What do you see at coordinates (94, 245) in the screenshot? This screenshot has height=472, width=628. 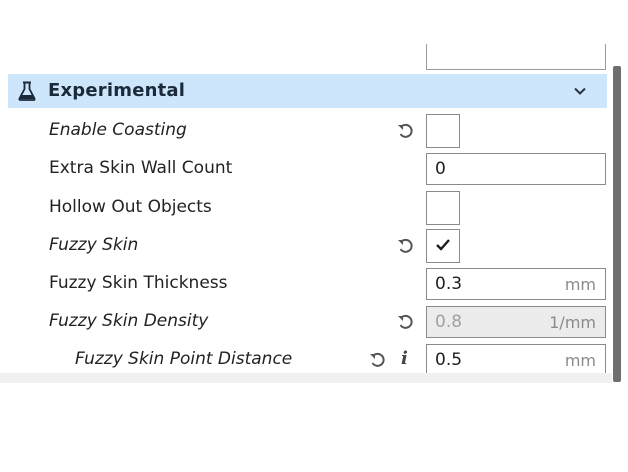 I see `setting-label: Fuzzy Skin` at bounding box center [94, 245].